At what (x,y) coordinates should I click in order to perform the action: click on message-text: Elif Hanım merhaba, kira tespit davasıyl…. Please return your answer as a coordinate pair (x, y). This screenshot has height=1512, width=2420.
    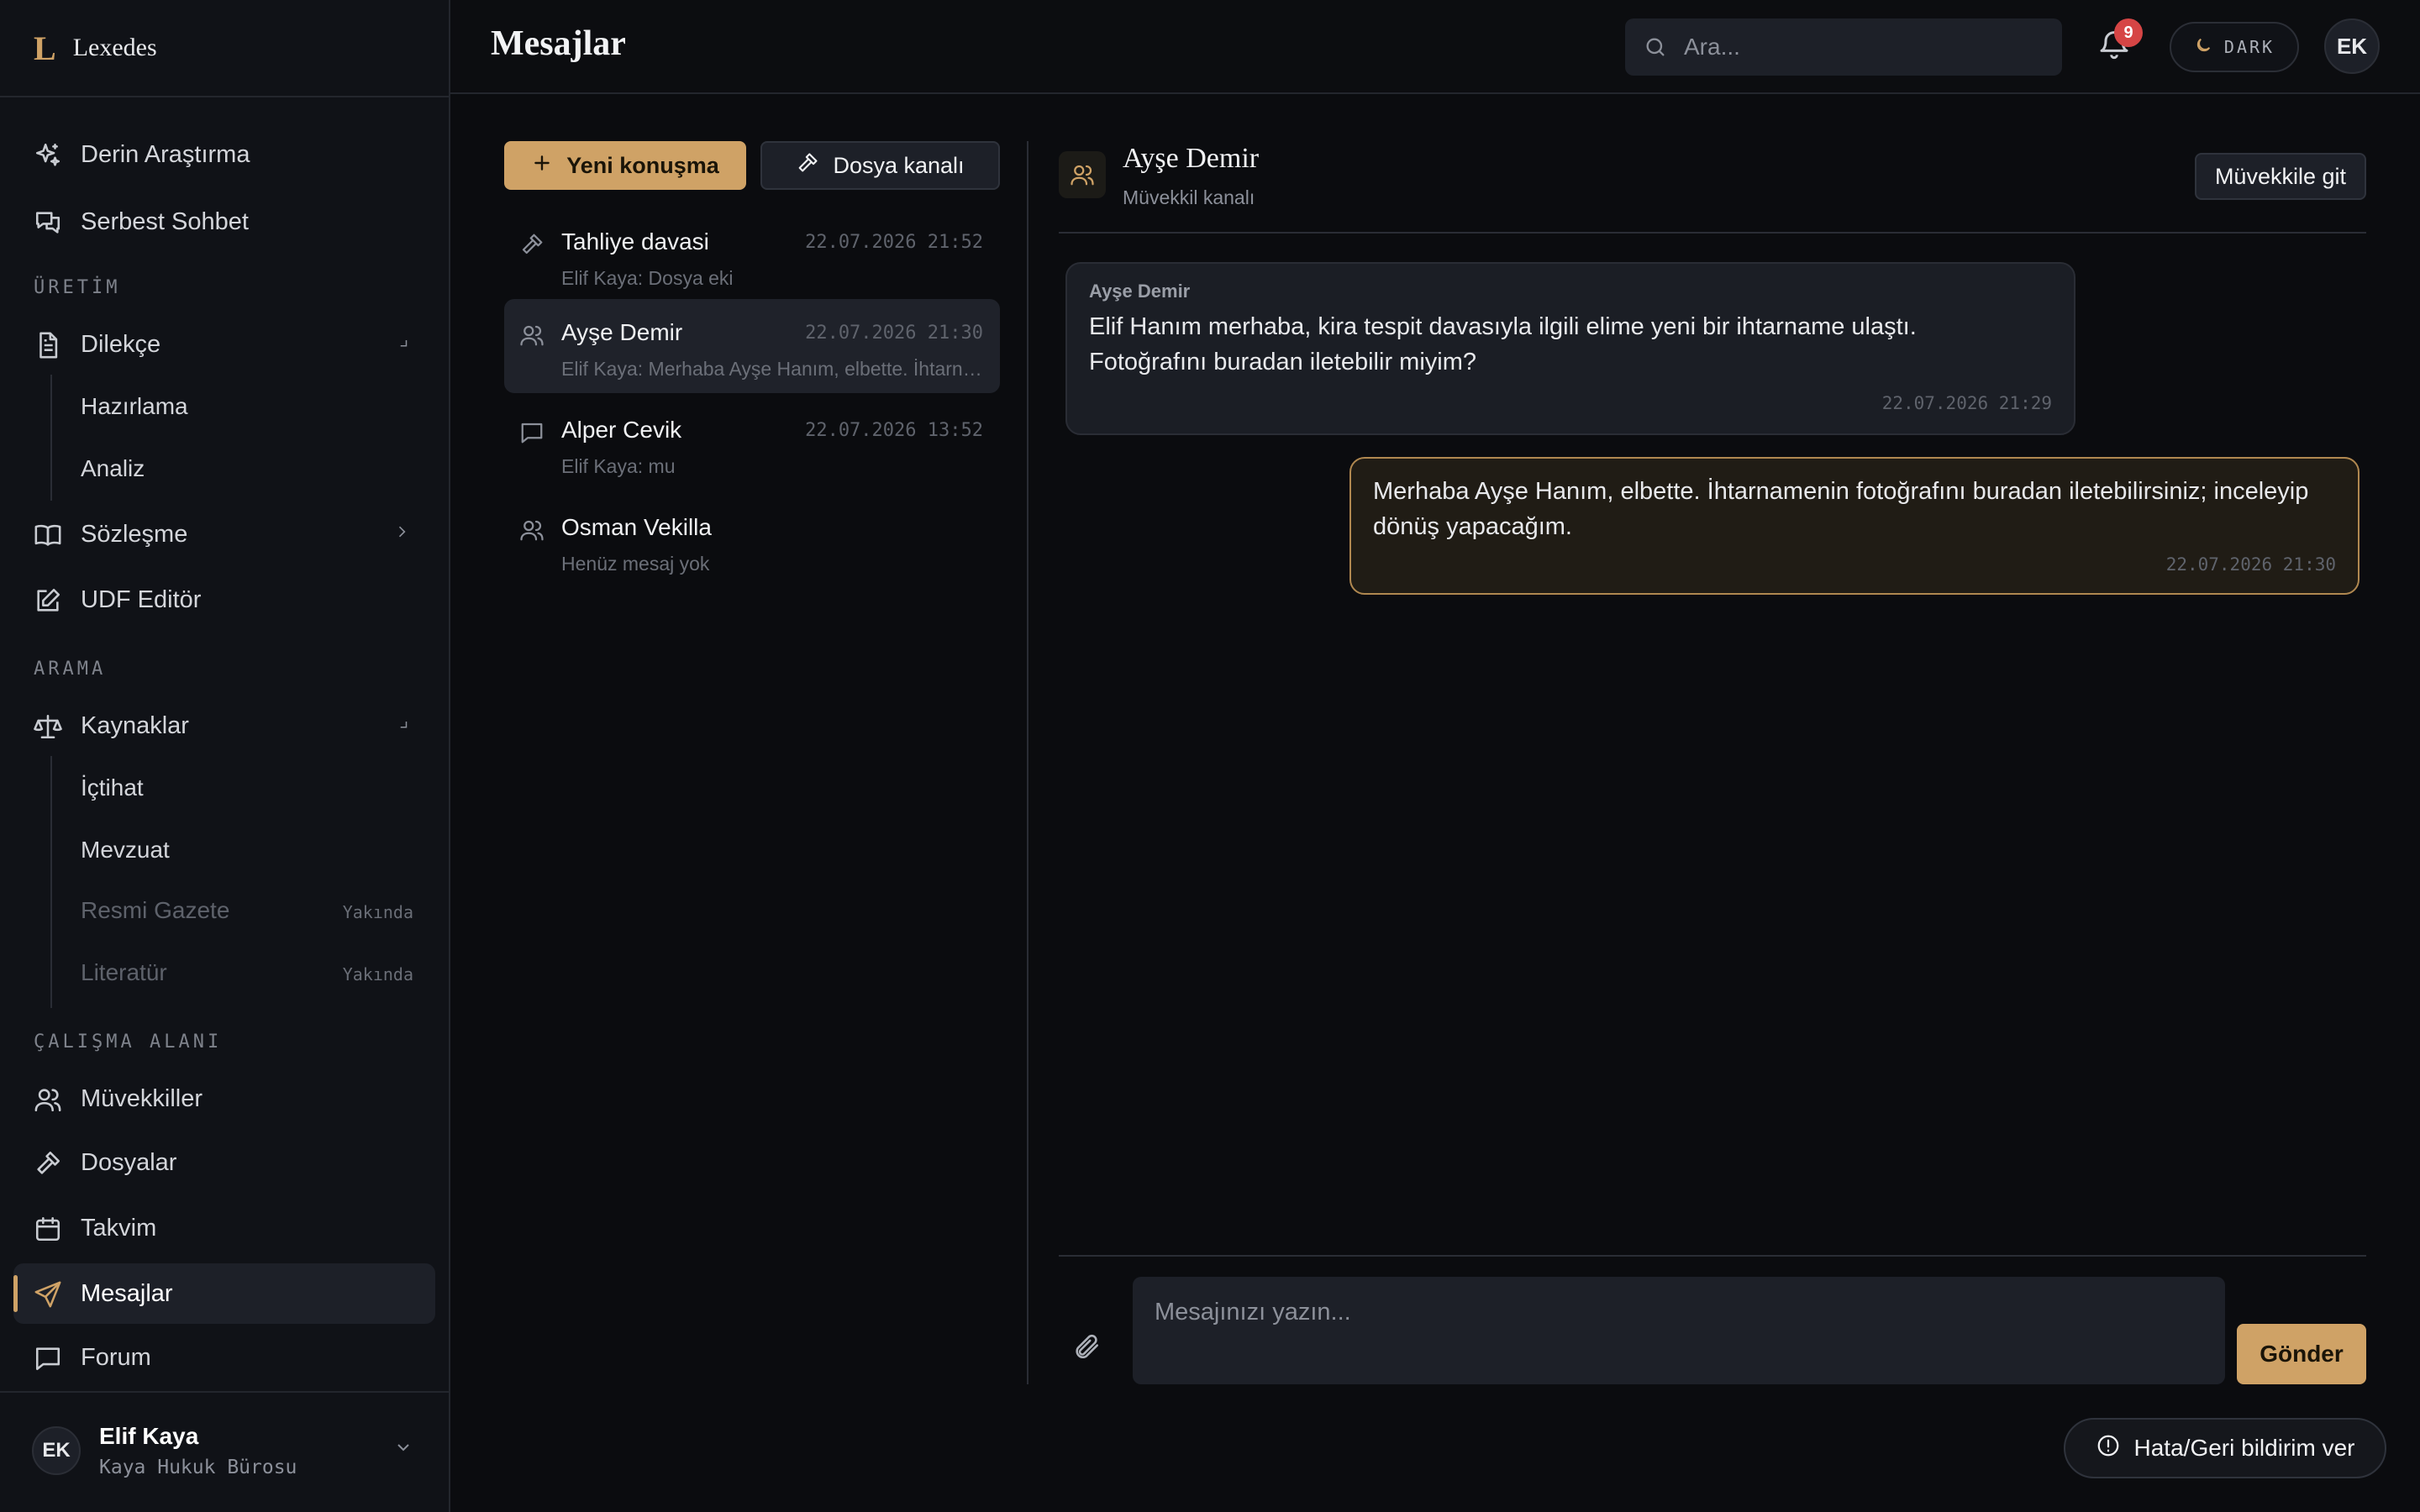
    Looking at the image, I should click on (1503, 344).